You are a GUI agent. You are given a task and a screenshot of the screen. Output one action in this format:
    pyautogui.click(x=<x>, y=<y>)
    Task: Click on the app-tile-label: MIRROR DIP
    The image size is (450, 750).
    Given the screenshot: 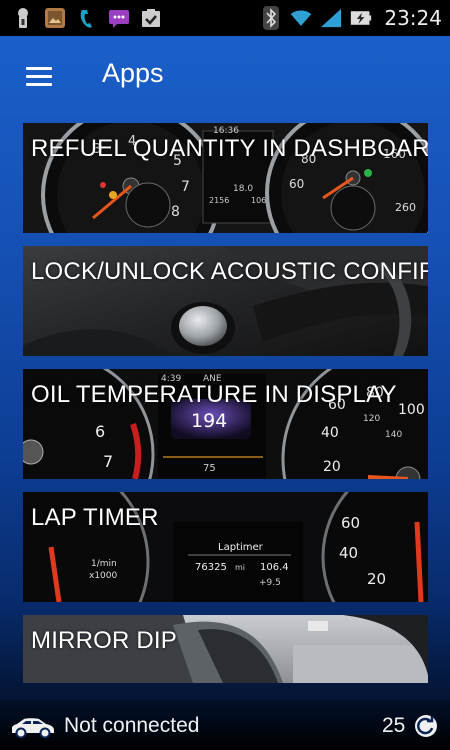 What is the action you would take?
    pyautogui.click(x=104, y=640)
    